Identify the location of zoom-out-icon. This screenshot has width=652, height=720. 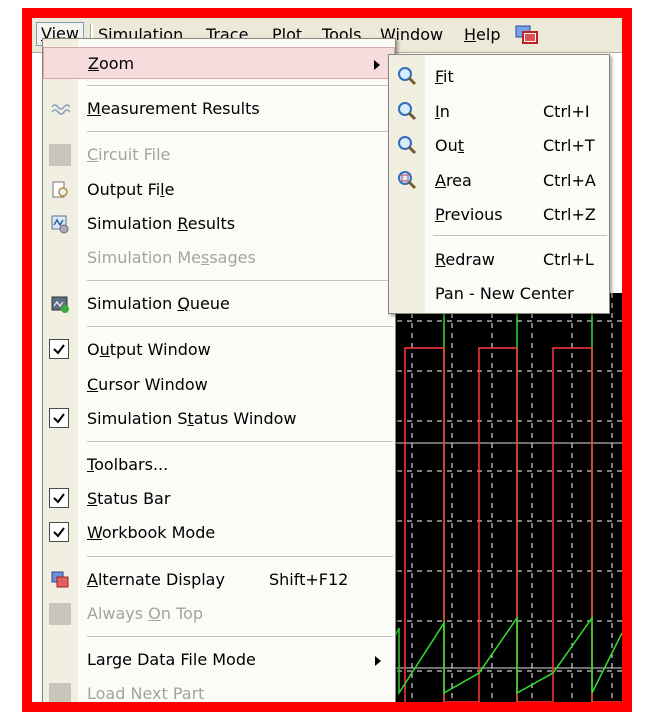
(407, 145).